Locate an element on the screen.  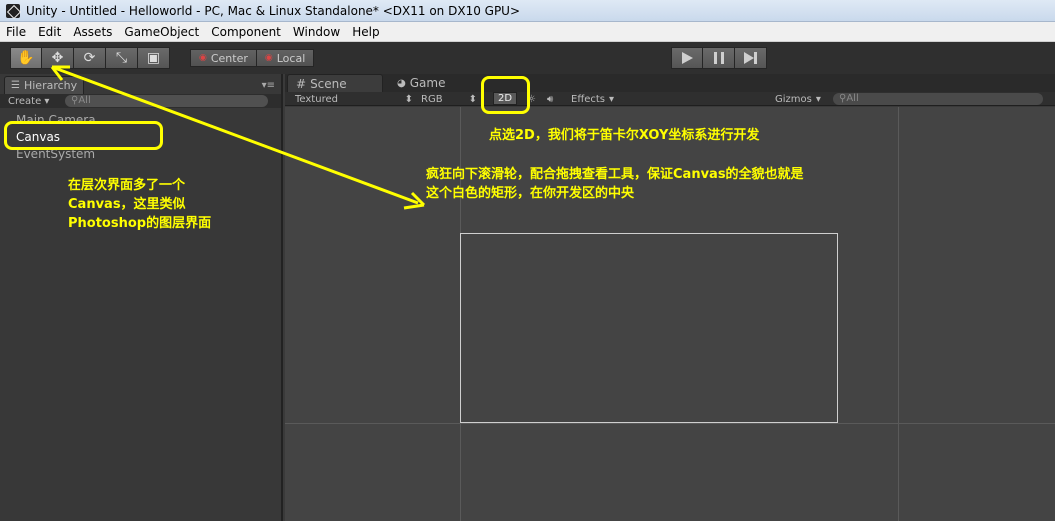
play-button is located at coordinates (687, 58).